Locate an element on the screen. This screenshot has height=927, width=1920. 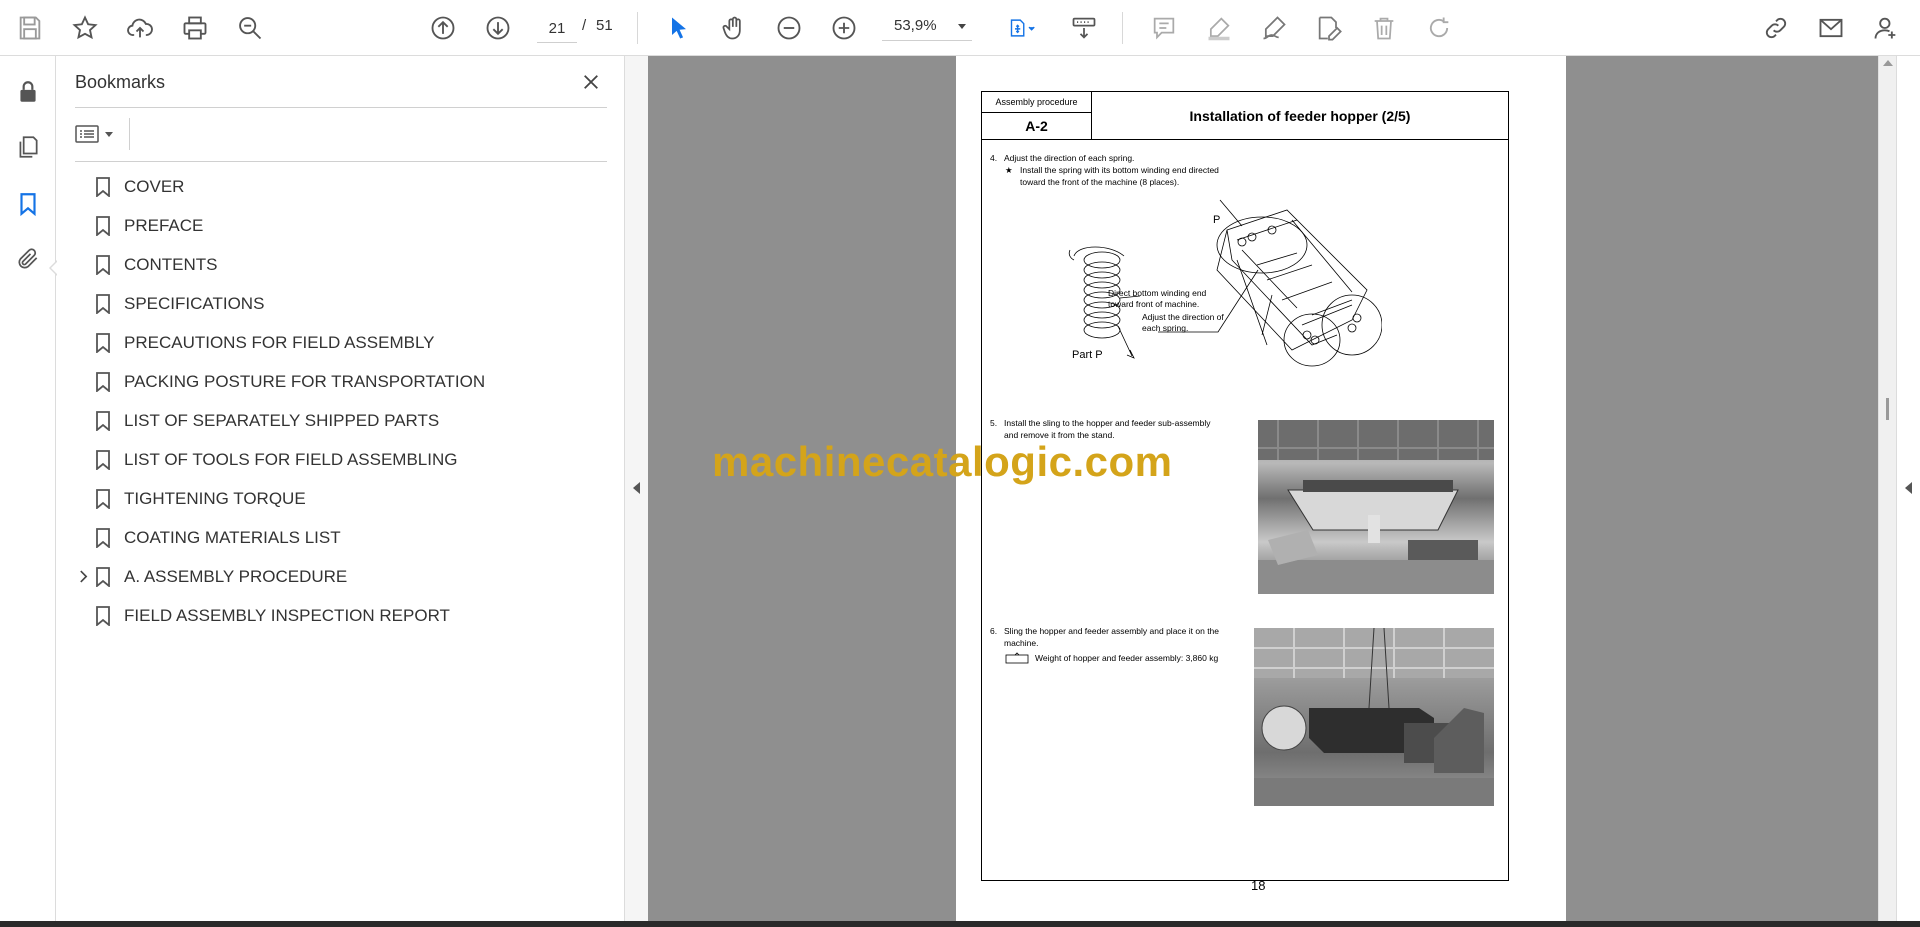
list-options-icon is located at coordinates (87, 134).